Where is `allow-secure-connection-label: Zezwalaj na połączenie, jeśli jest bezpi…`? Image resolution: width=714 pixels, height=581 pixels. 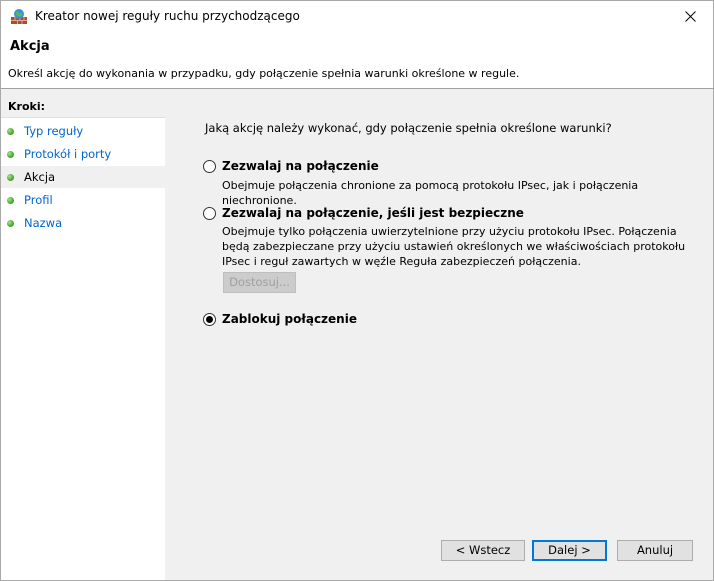
allow-secure-connection-label: Zezwalaj na połączenie, jeśli jest bezpi… is located at coordinates (373, 213).